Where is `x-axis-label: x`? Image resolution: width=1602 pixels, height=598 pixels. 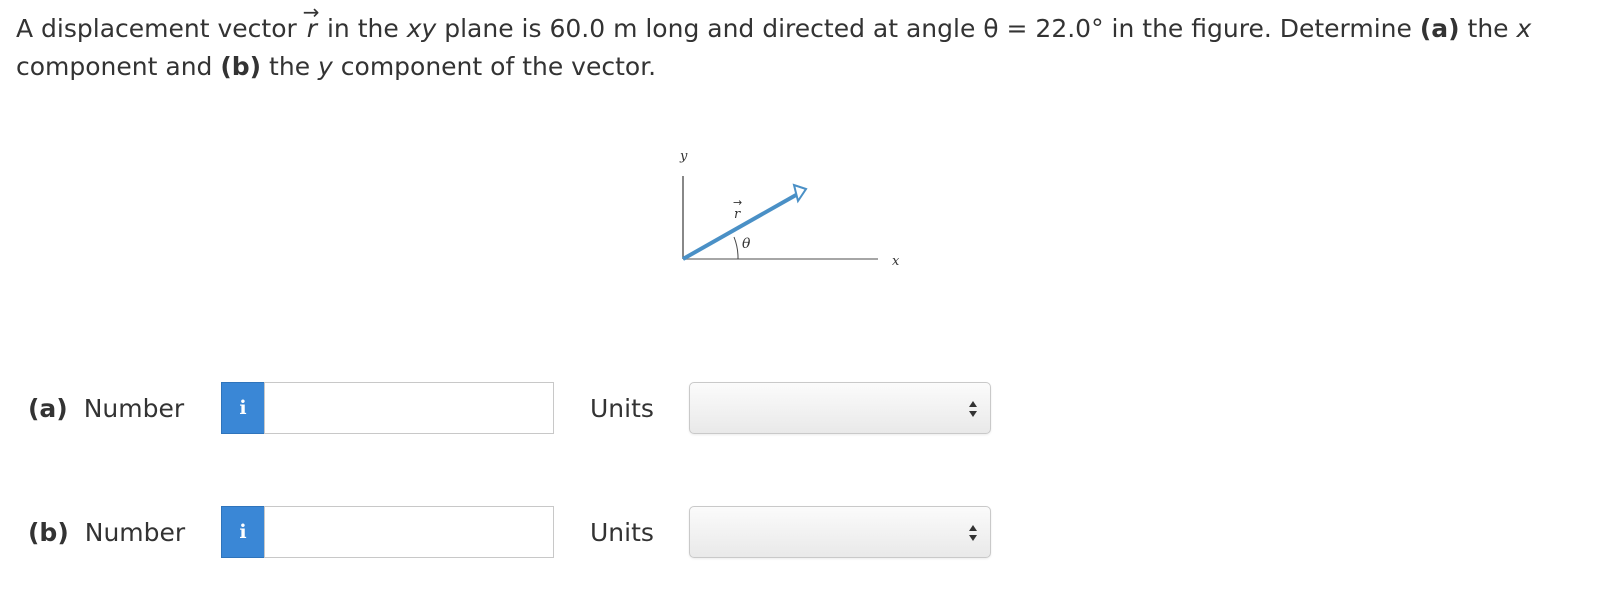 x-axis-label: x is located at coordinates (896, 261).